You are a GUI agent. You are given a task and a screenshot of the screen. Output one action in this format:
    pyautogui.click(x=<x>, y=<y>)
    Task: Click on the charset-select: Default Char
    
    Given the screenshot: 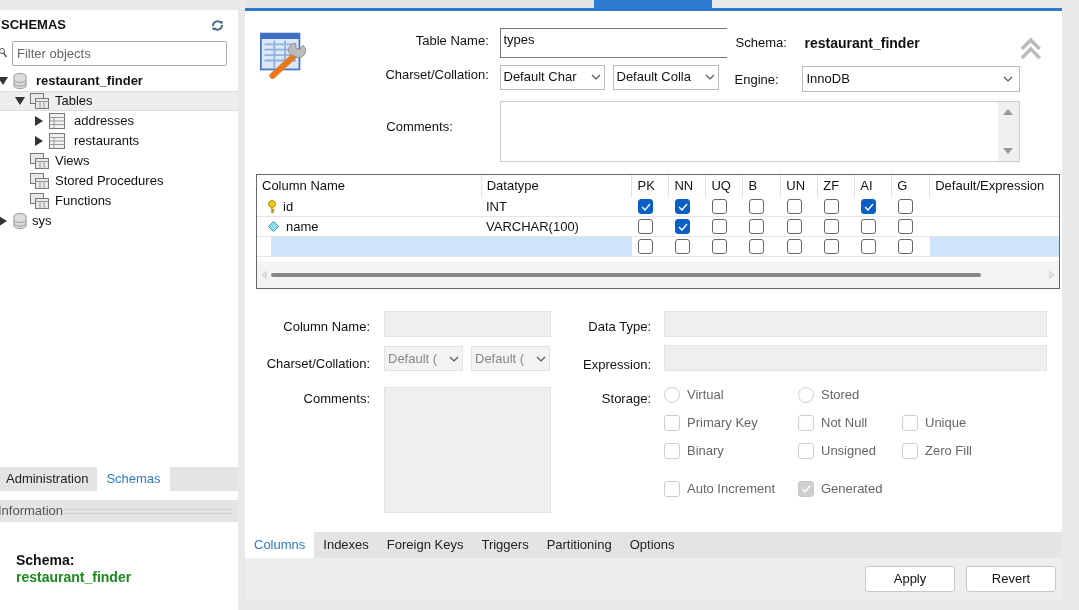 What is the action you would take?
    pyautogui.click(x=552, y=77)
    